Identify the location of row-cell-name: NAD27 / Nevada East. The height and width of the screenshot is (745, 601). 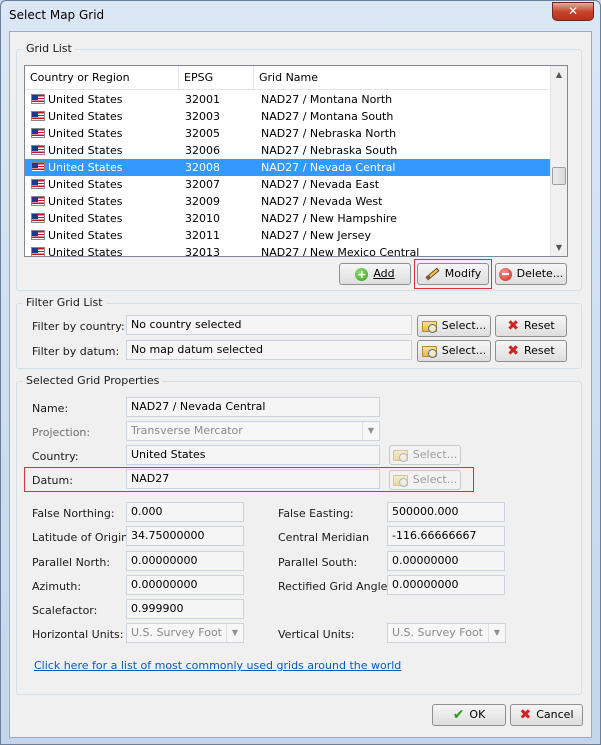
(320, 184).